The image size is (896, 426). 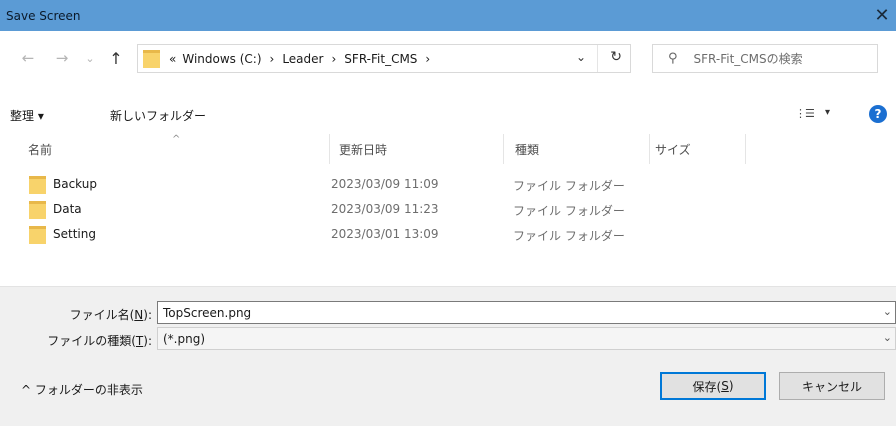 I want to click on filetype-dropdown-icon: ⌄, so click(x=887, y=337).